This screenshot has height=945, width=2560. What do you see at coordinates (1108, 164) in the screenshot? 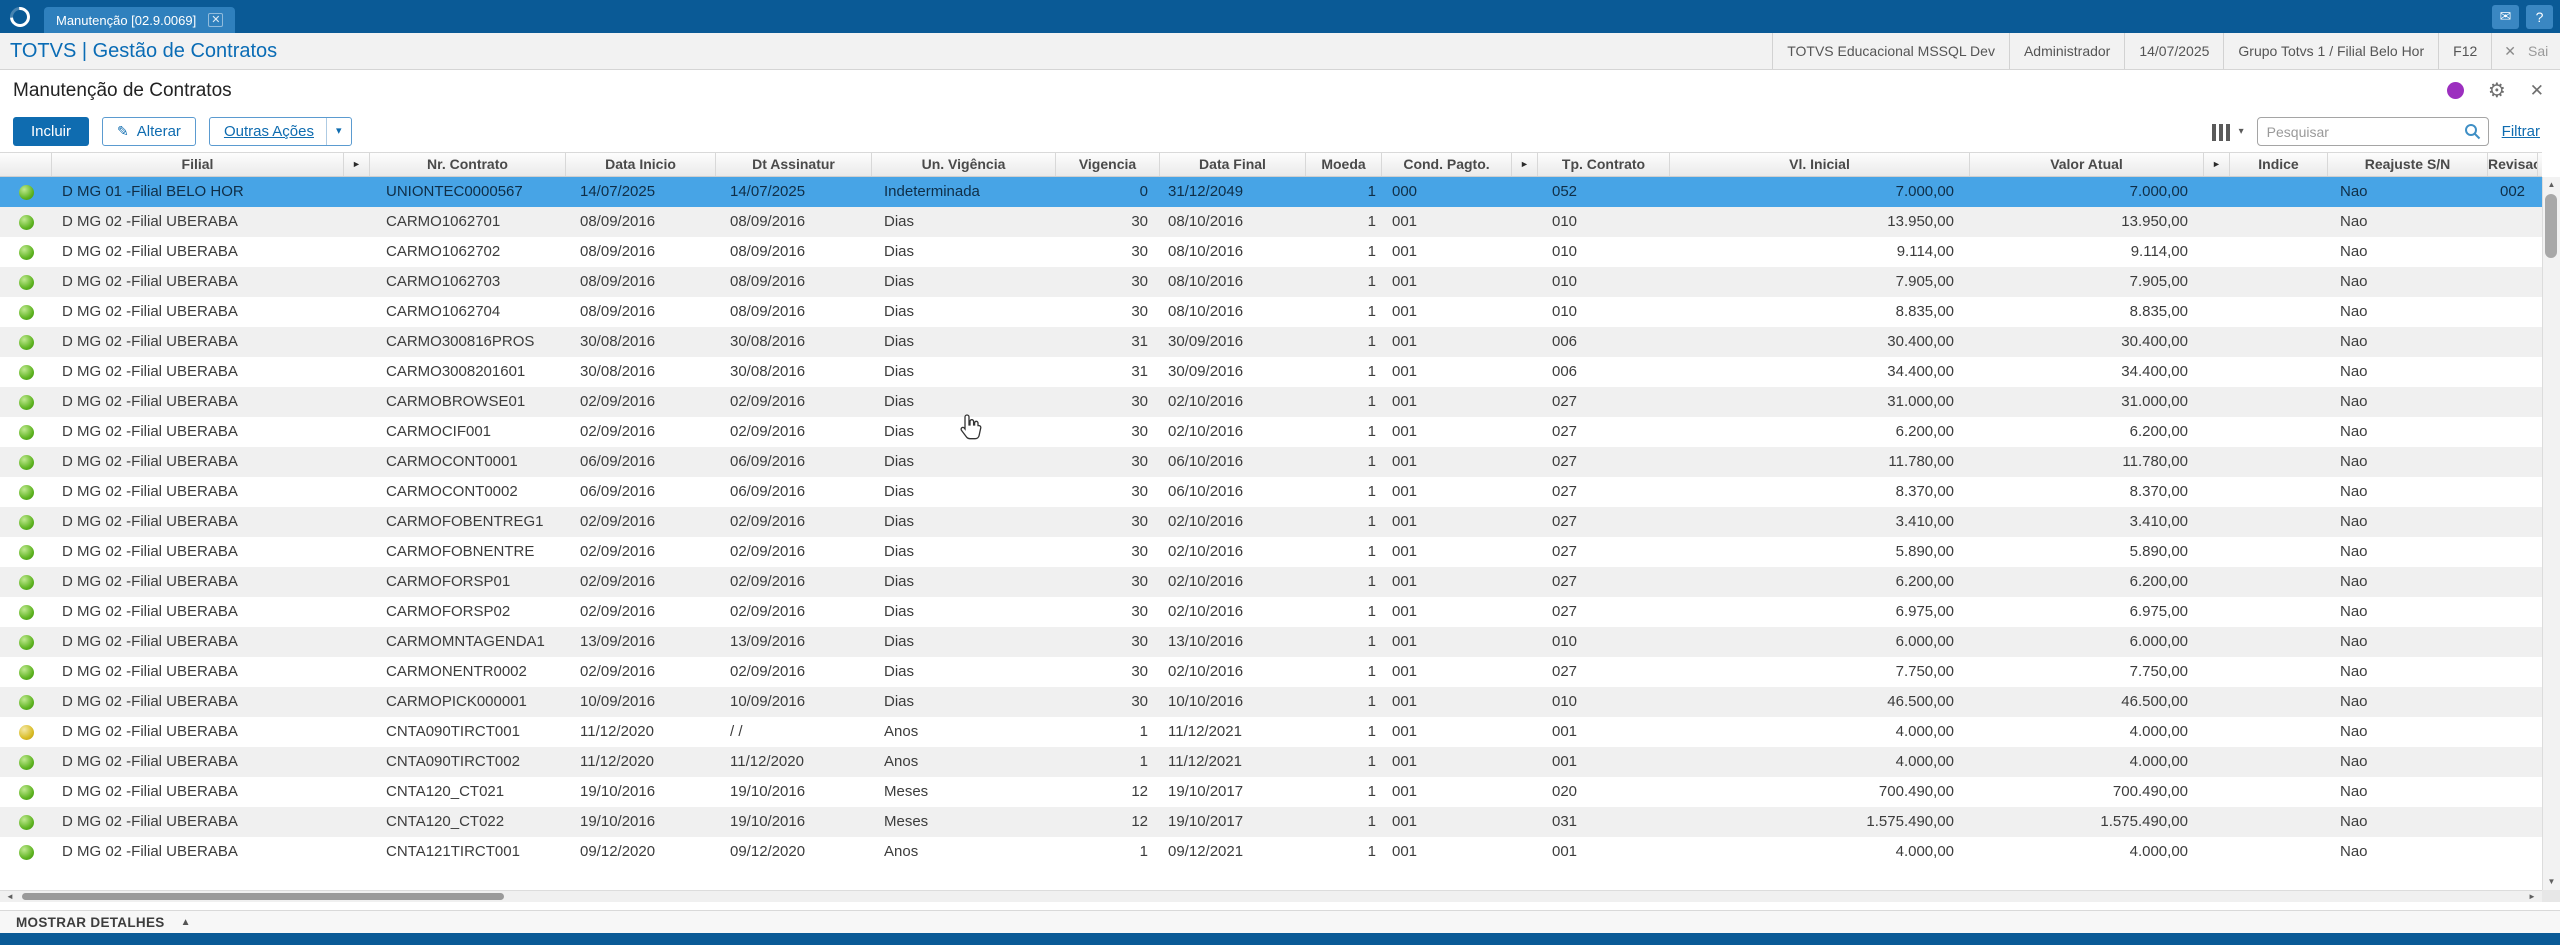
I see `column-header-vigencia: Vigencia` at bounding box center [1108, 164].